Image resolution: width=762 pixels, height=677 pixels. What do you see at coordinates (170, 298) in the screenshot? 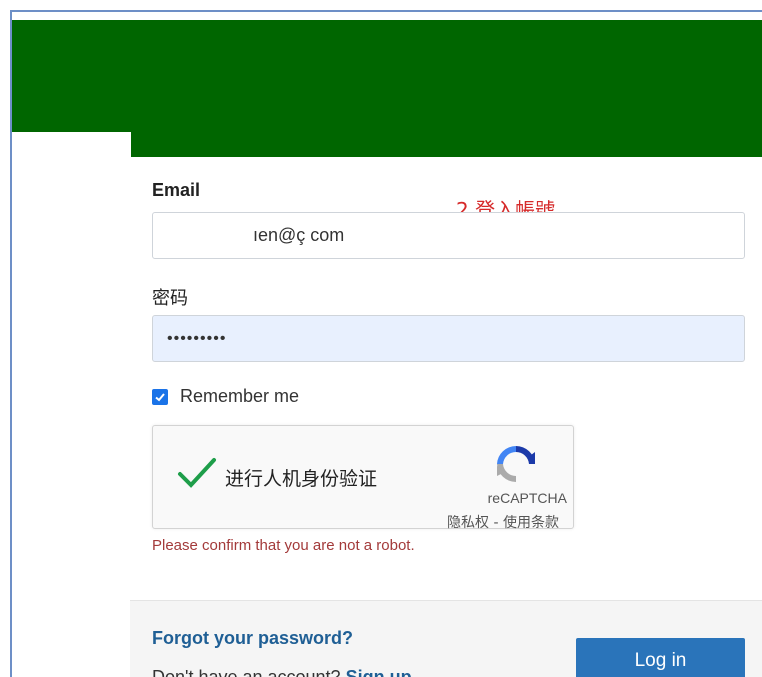
I see `password-label: 密码` at bounding box center [170, 298].